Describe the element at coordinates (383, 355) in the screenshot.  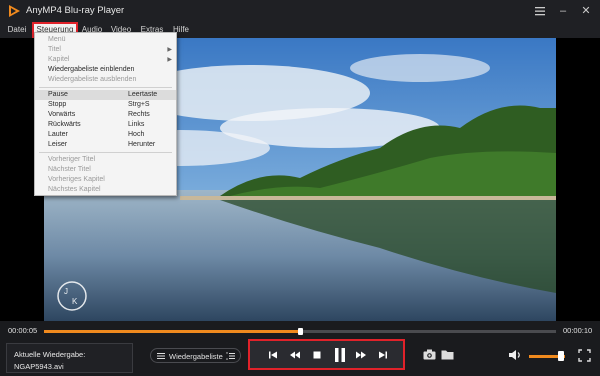
I see `next-icon` at that location.